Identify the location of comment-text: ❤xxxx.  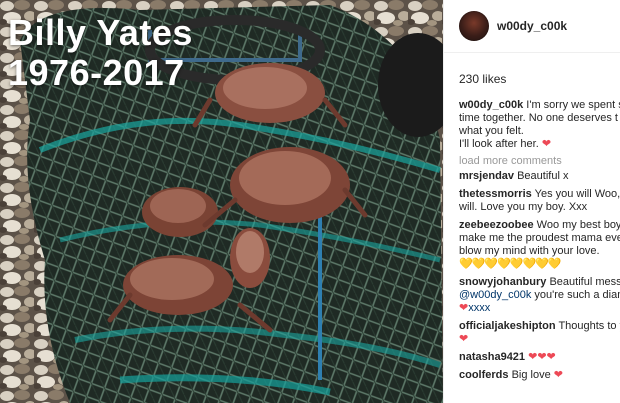
(539, 308).